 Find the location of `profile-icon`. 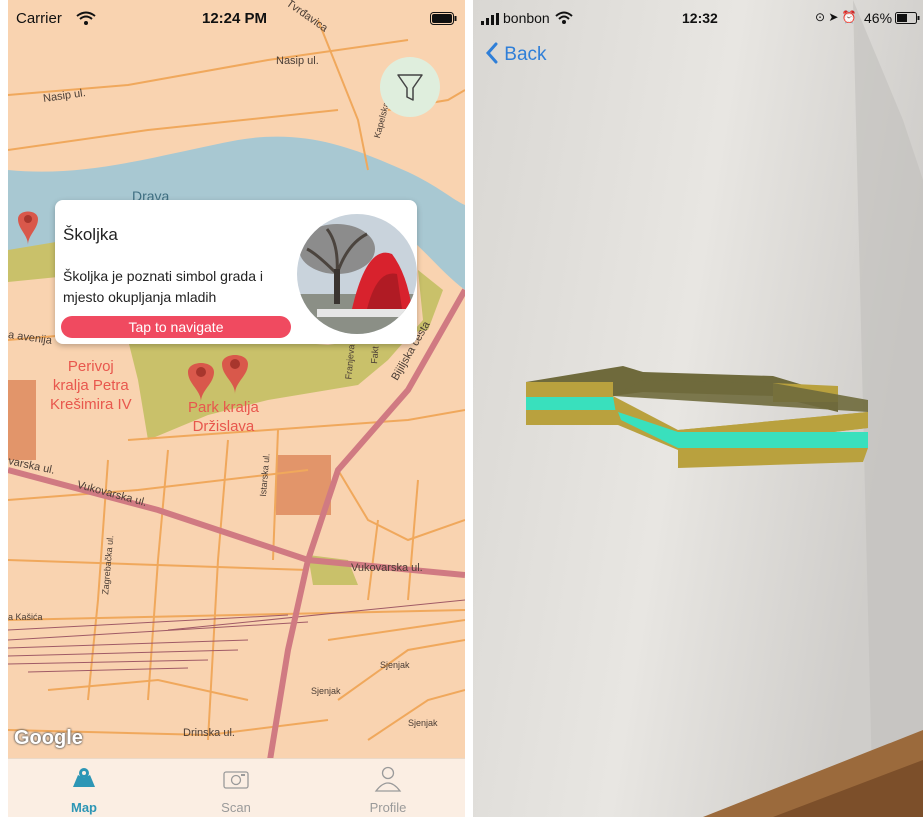

profile-icon is located at coordinates (388, 779).